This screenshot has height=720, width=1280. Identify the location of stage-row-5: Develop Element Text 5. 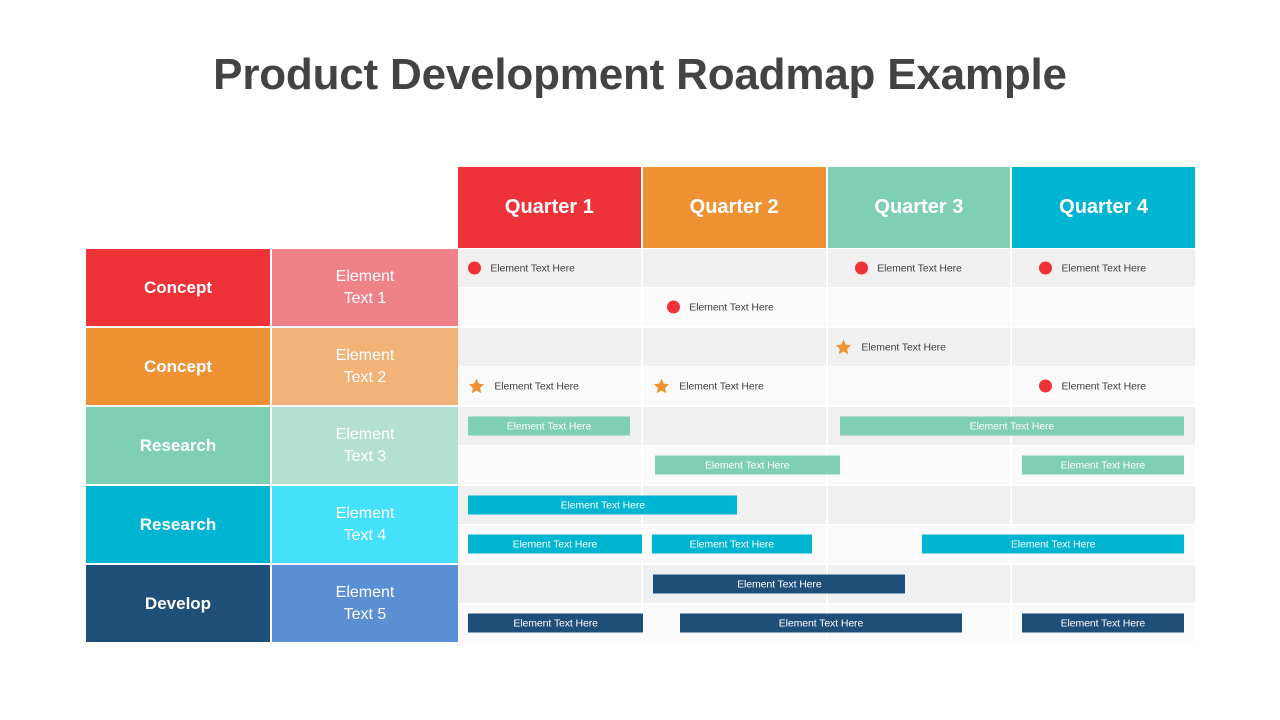
(272, 603).